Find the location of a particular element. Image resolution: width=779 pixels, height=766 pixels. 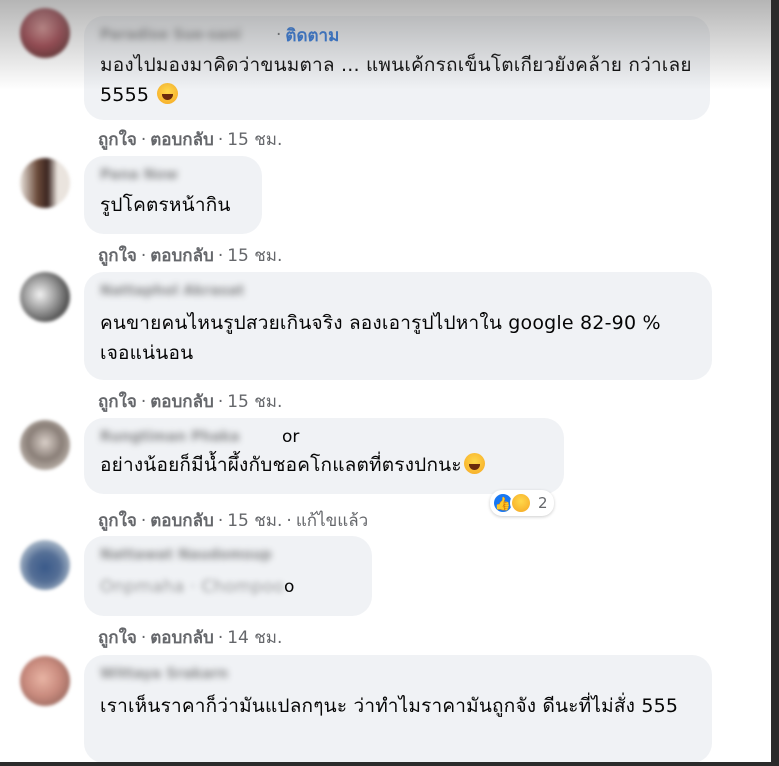

comment-author: Paradise Sue-sani is located at coordinates (185, 35).